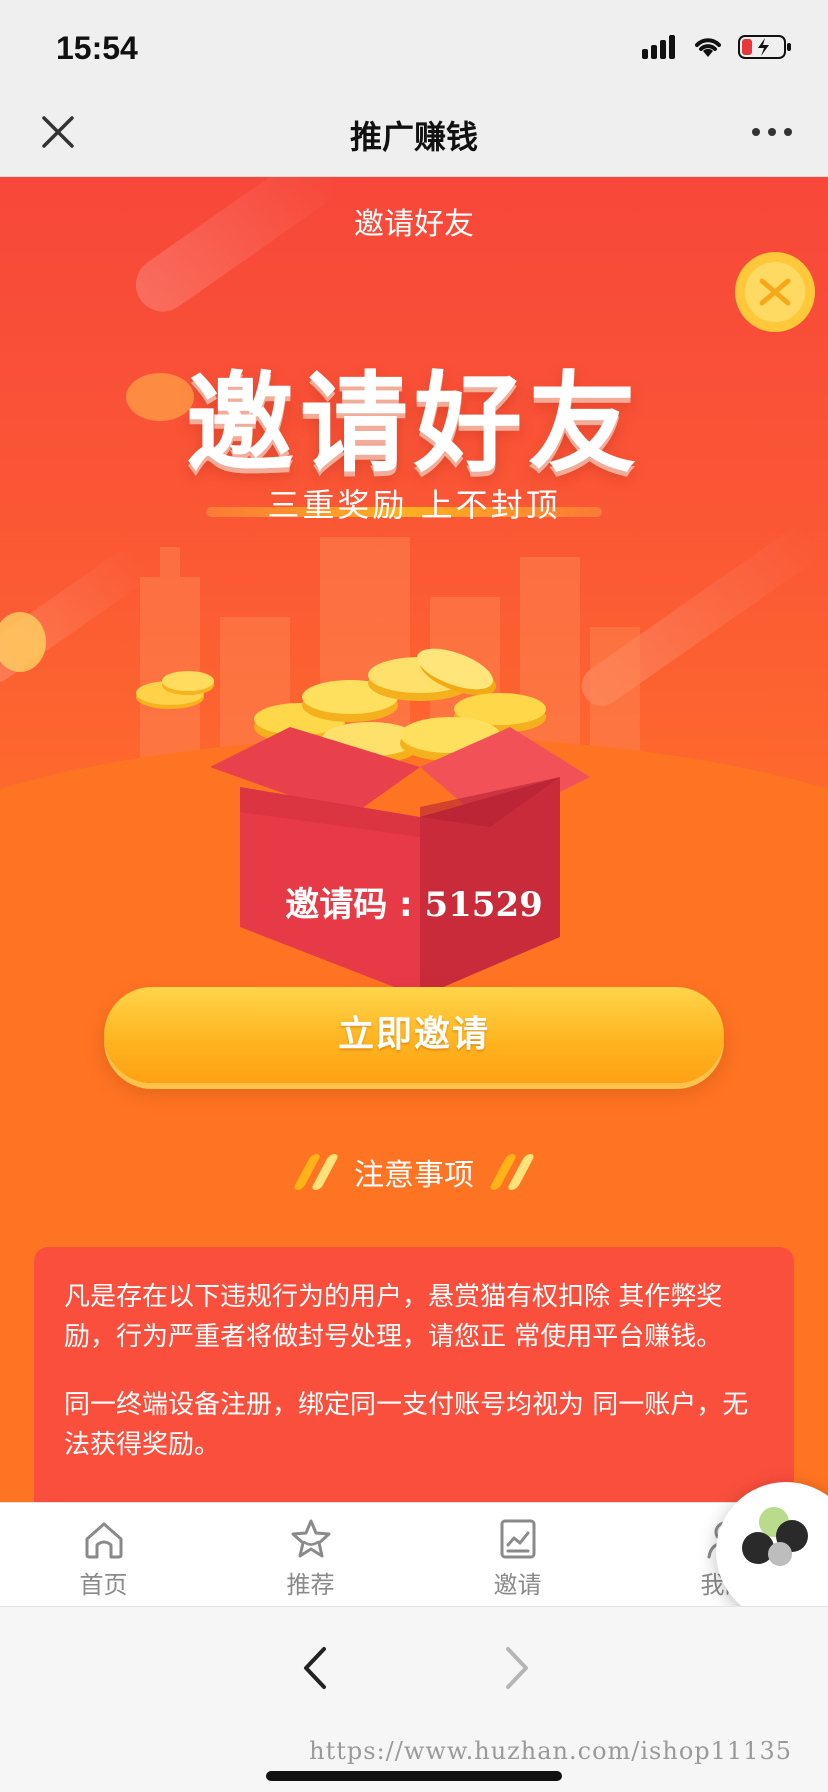 This screenshot has width=828, height=1792. What do you see at coordinates (103, 1540) in the screenshot?
I see `home-icon` at bounding box center [103, 1540].